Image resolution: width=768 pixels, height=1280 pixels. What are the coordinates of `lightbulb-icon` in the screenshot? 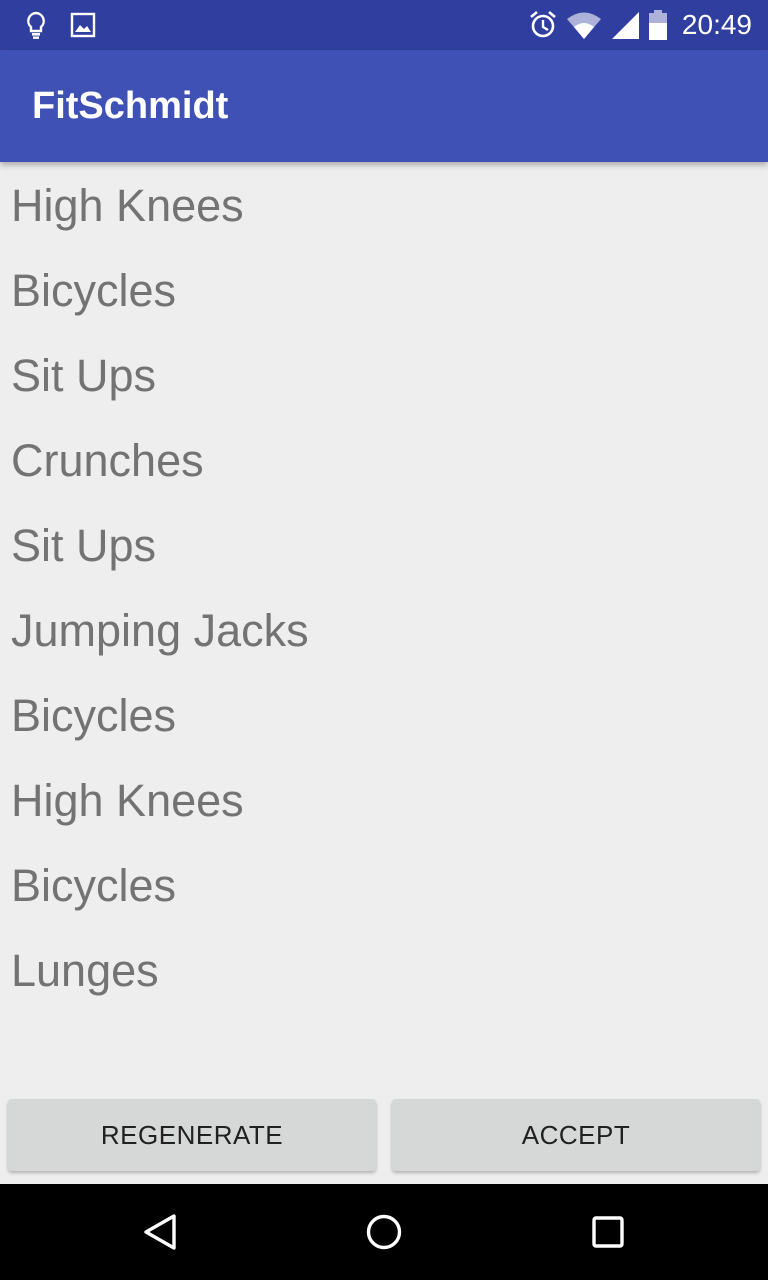 It's located at (36, 25).